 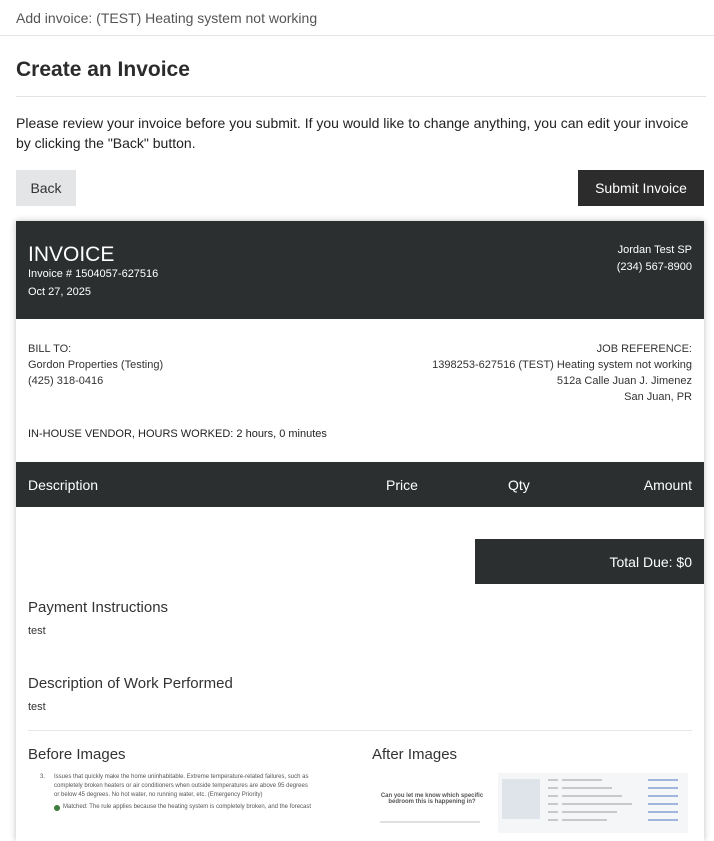 What do you see at coordinates (46, 188) in the screenshot?
I see `back-button: Back` at bounding box center [46, 188].